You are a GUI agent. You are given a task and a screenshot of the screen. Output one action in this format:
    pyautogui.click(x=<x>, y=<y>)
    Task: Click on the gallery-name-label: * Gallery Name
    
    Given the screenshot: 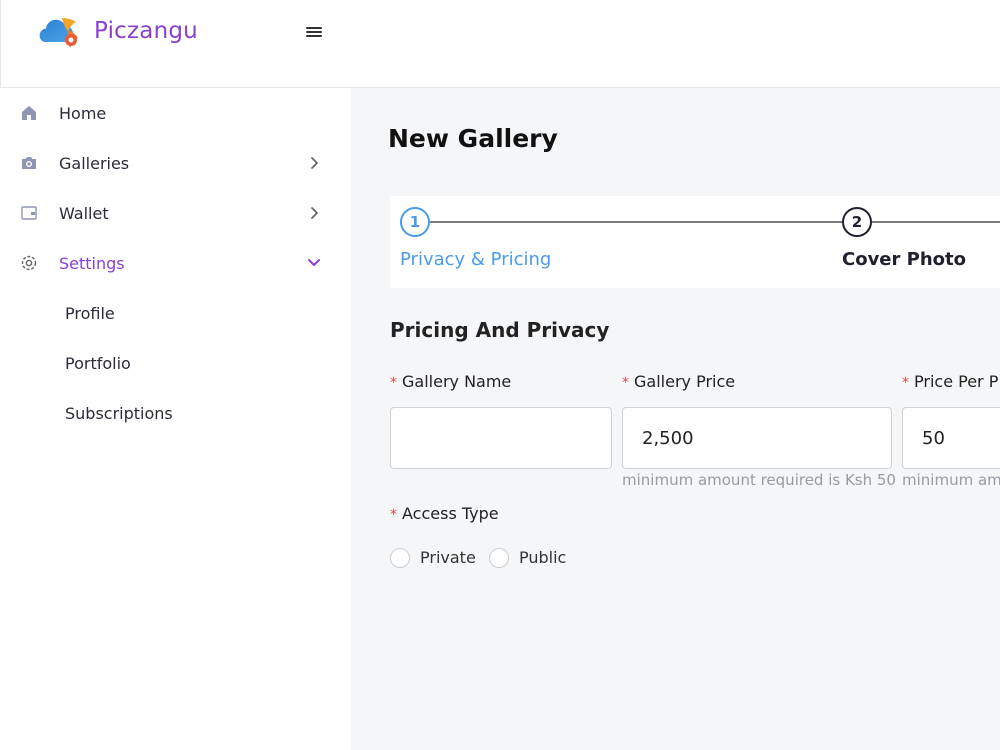 What is the action you would take?
    pyautogui.click(x=450, y=381)
    